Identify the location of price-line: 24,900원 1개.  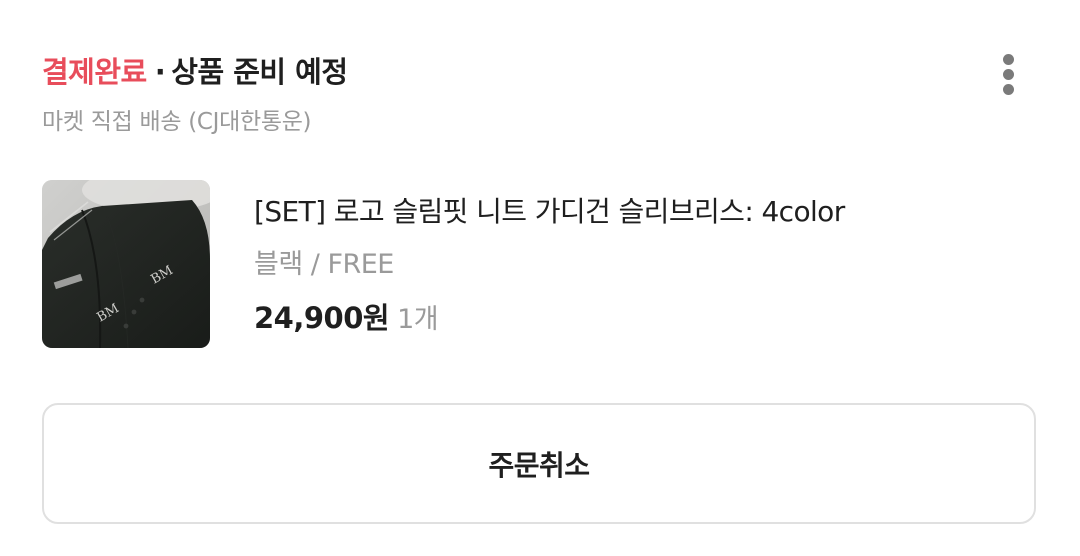
(346, 318).